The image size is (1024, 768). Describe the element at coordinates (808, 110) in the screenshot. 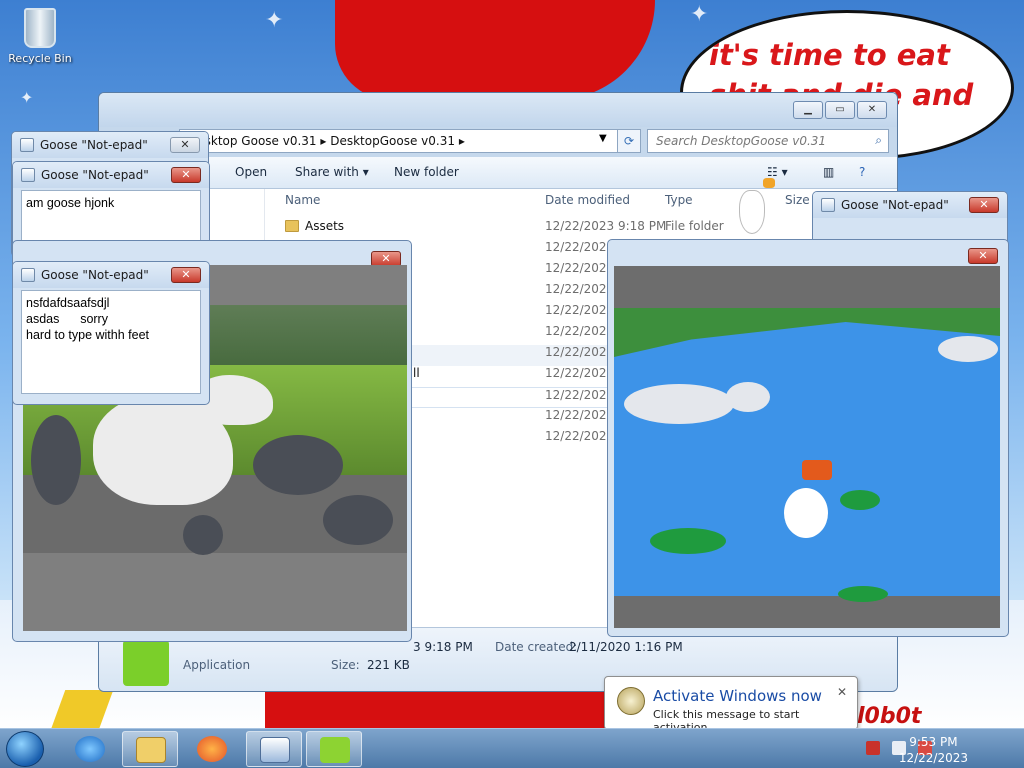

I see `minimize-button: ▁` at that location.